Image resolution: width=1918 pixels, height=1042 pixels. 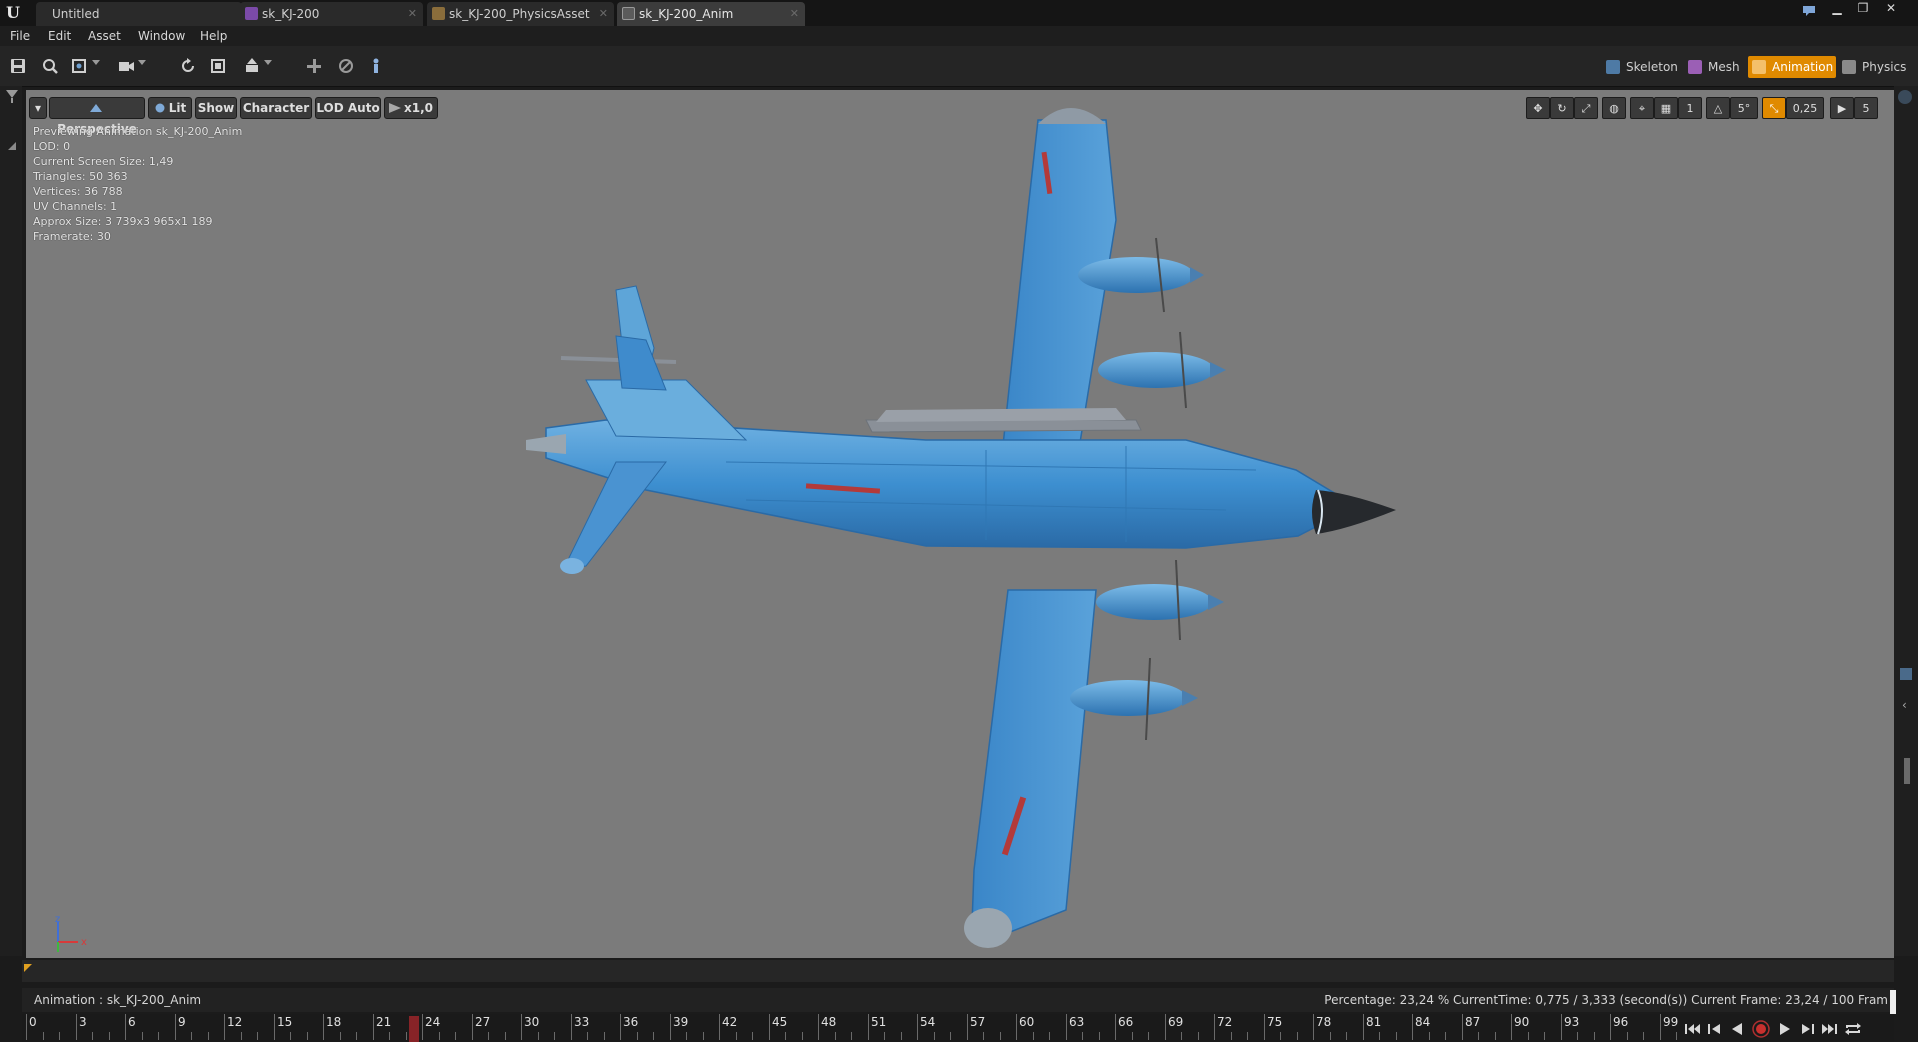 I want to click on step-back-icon, so click(x=1715, y=1029).